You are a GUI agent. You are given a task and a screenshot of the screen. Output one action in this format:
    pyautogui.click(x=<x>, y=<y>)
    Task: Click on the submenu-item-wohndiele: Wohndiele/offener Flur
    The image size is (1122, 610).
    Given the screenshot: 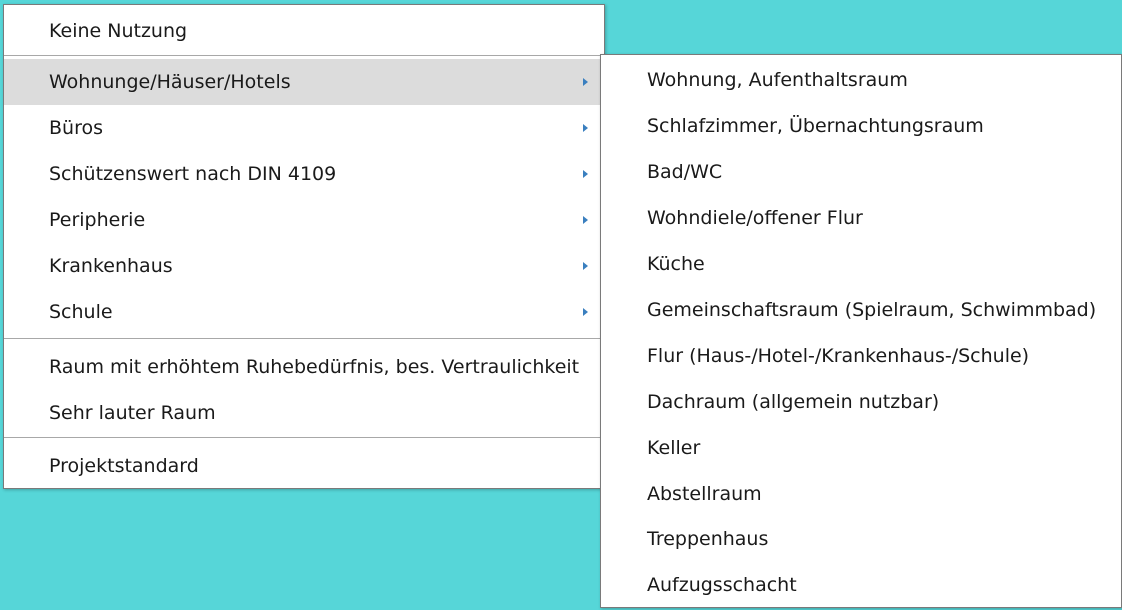 What is the action you would take?
    pyautogui.click(x=861, y=218)
    